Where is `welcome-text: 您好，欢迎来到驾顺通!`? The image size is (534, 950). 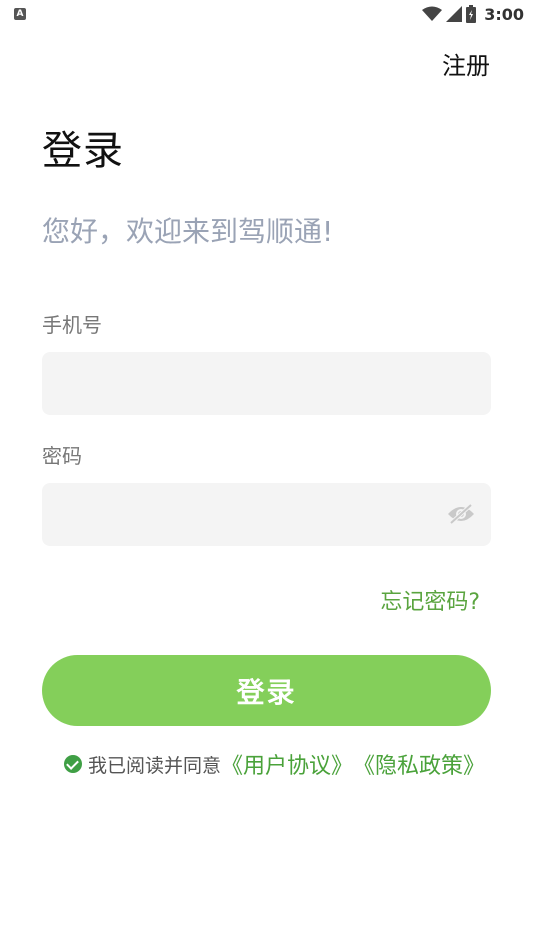 welcome-text: 您好，欢迎来到驾顺通! is located at coordinates (188, 231).